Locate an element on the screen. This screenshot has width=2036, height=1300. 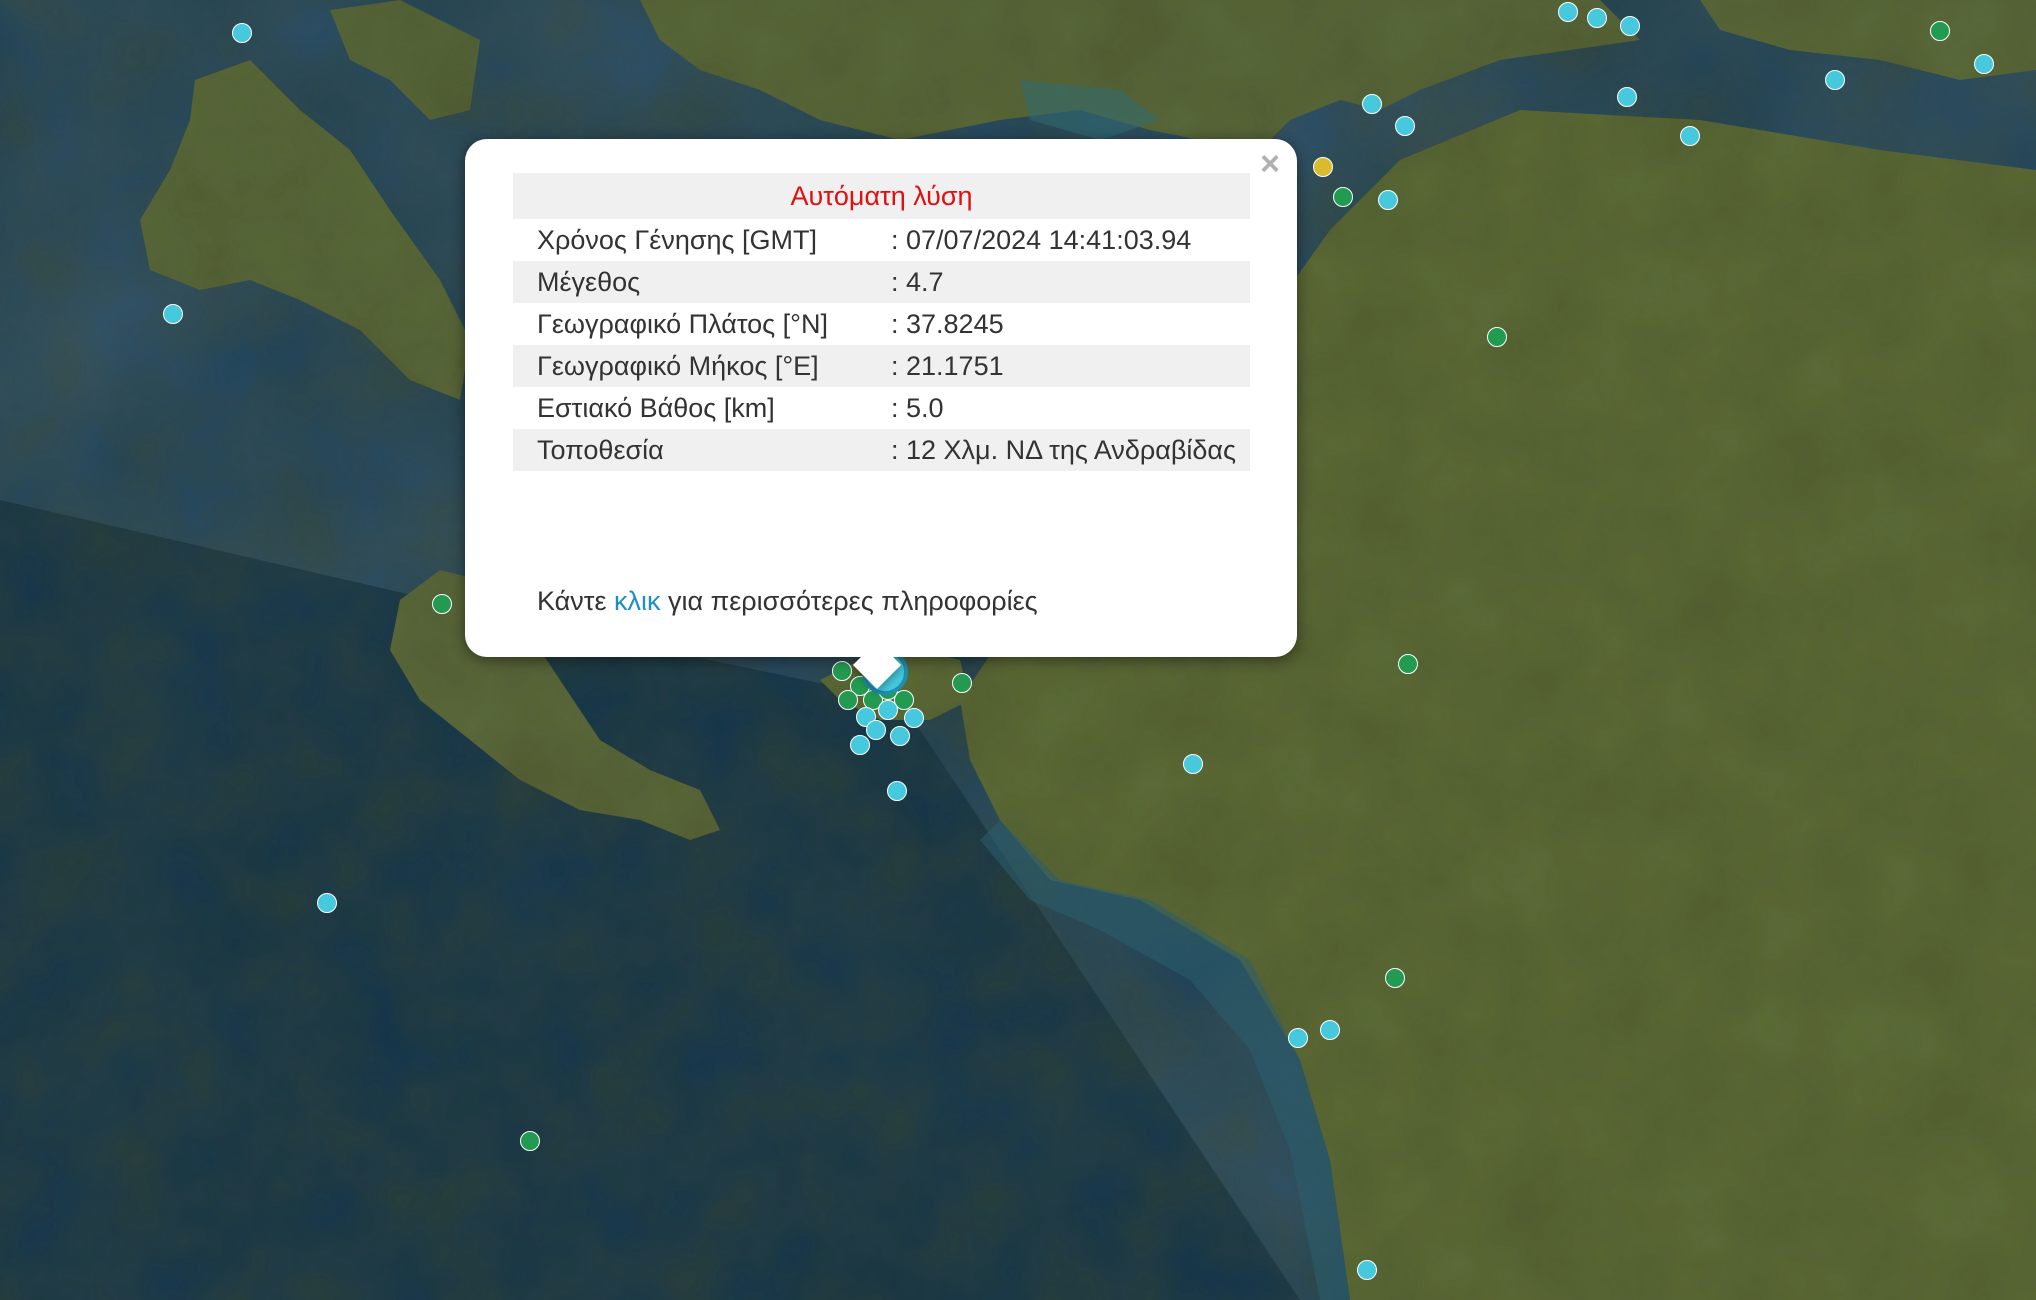
solution-type-header: Αυτόματη λύση is located at coordinates (881, 196).